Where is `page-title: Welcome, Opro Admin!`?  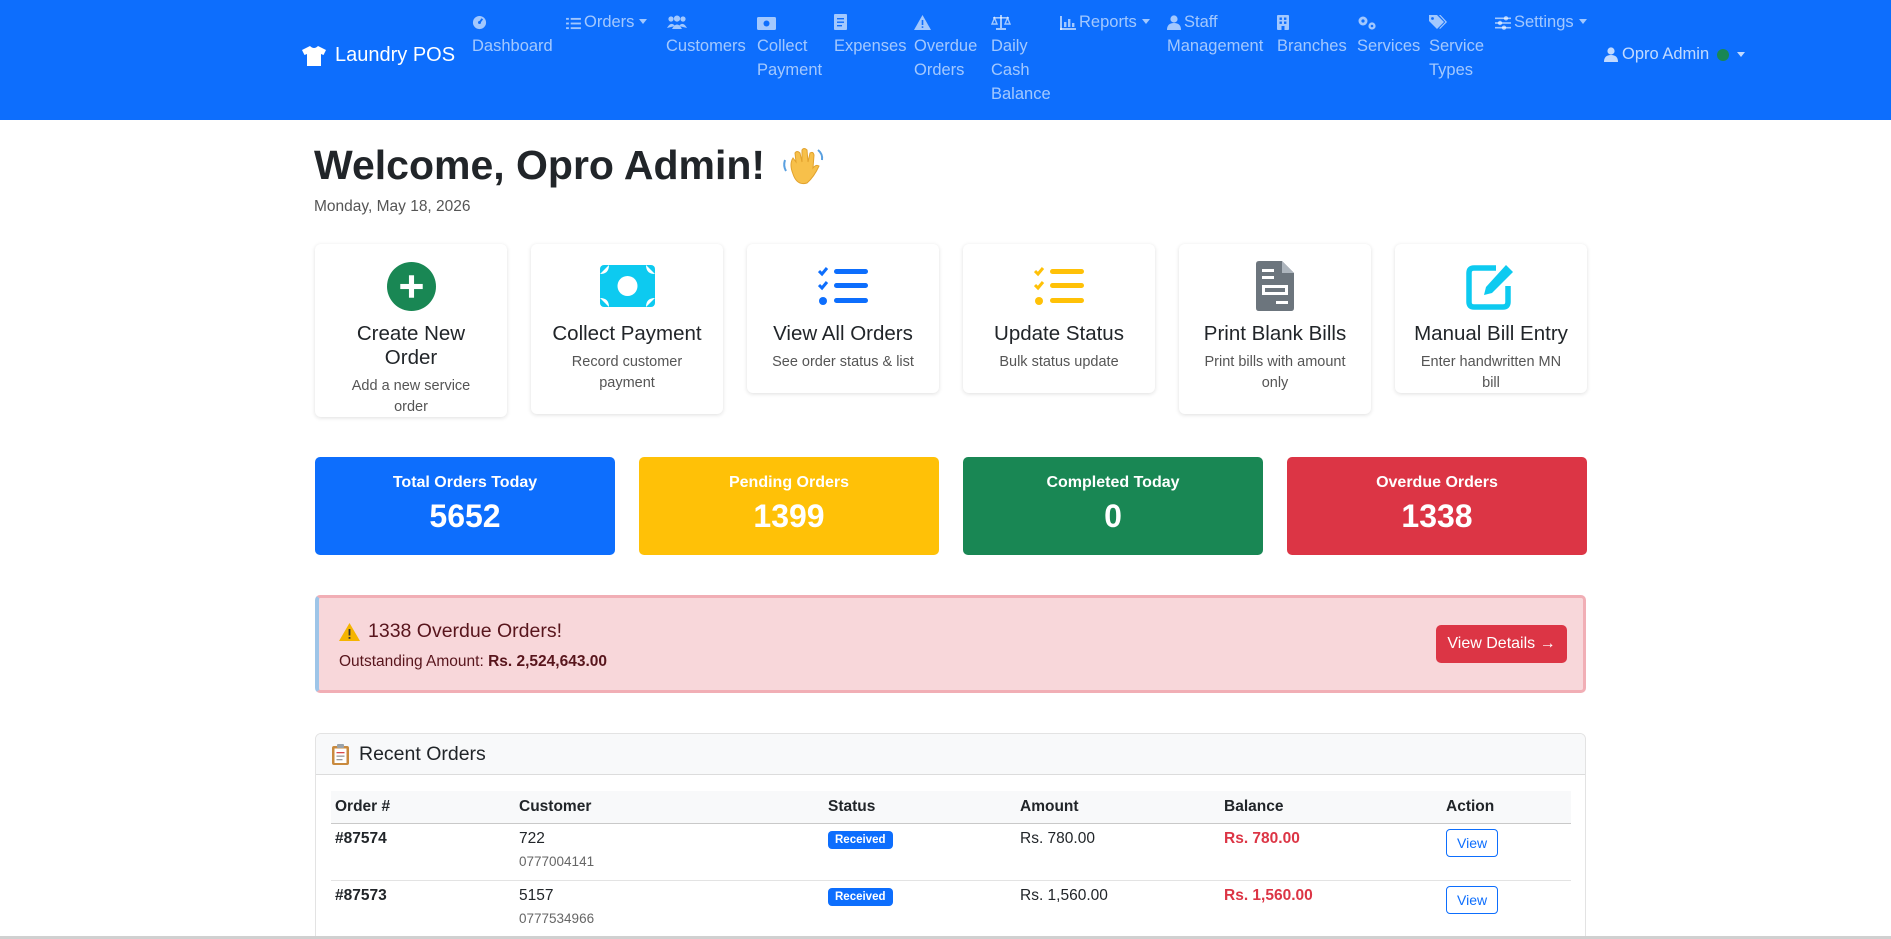 page-title: Welcome, Opro Admin! is located at coordinates (569, 165).